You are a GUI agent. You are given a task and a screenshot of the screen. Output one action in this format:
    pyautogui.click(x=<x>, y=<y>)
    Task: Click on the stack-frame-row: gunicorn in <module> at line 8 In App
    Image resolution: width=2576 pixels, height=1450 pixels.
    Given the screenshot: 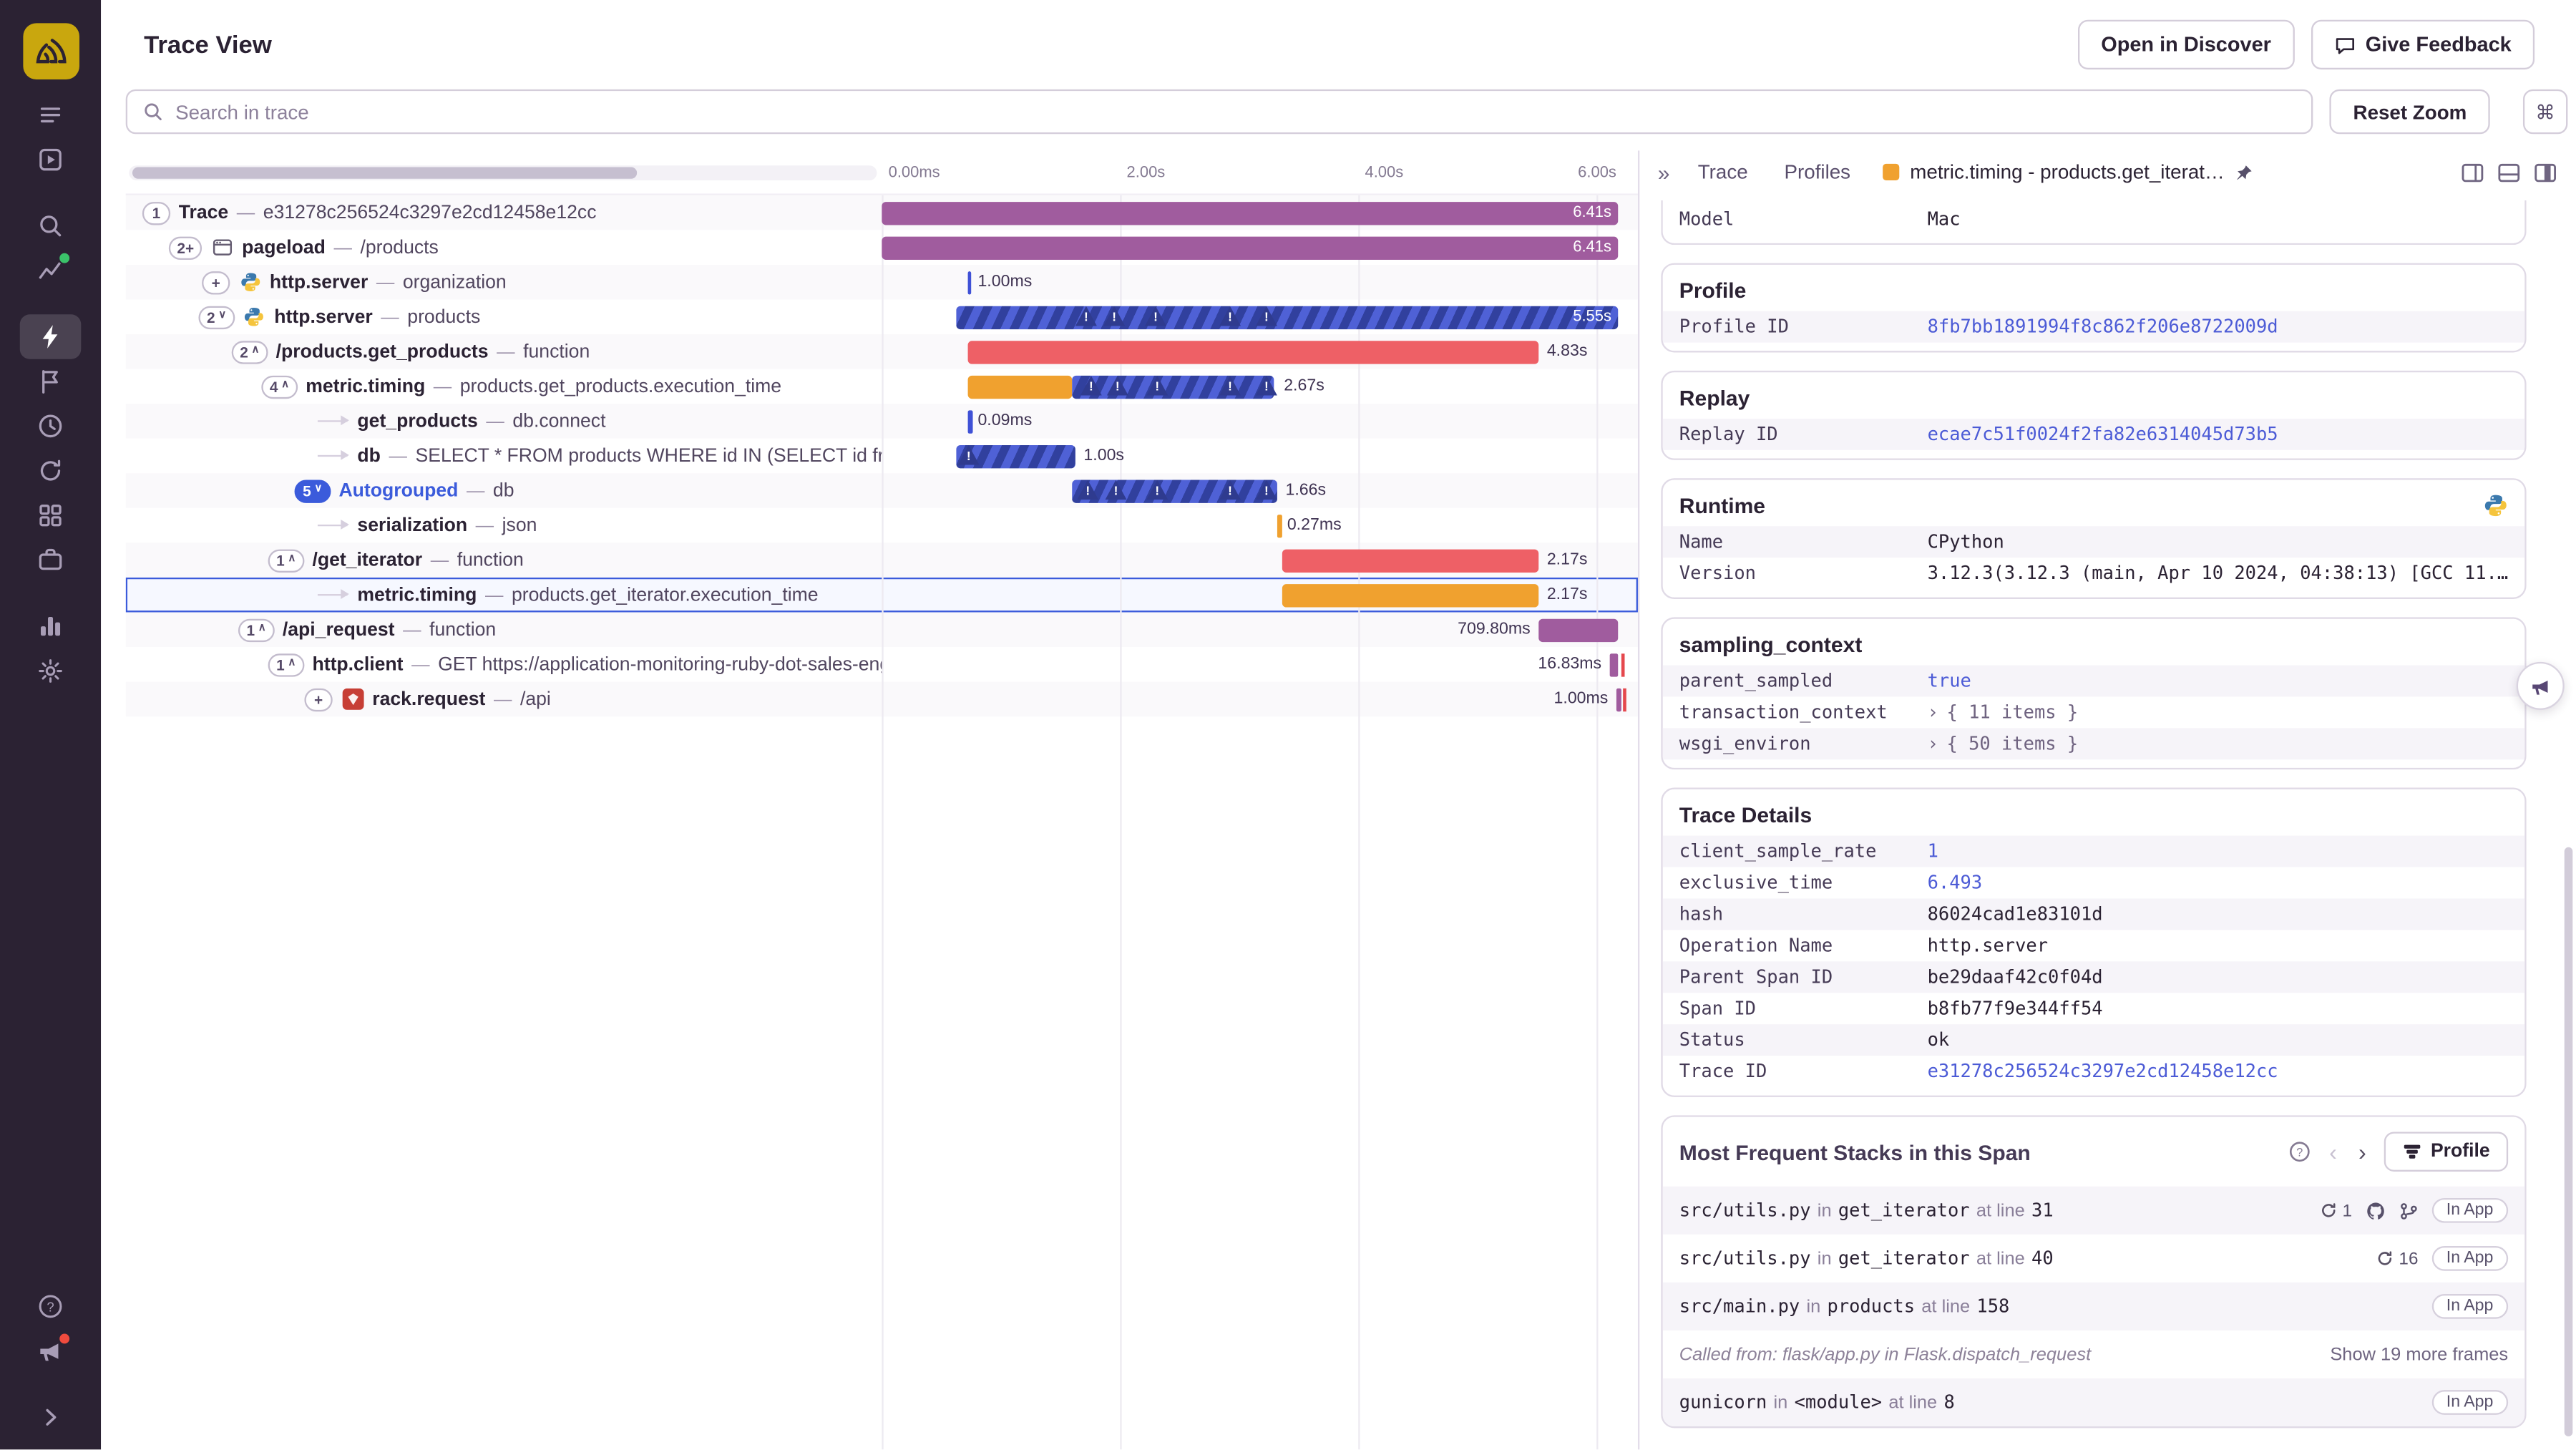 What is the action you would take?
    pyautogui.click(x=2093, y=1402)
    